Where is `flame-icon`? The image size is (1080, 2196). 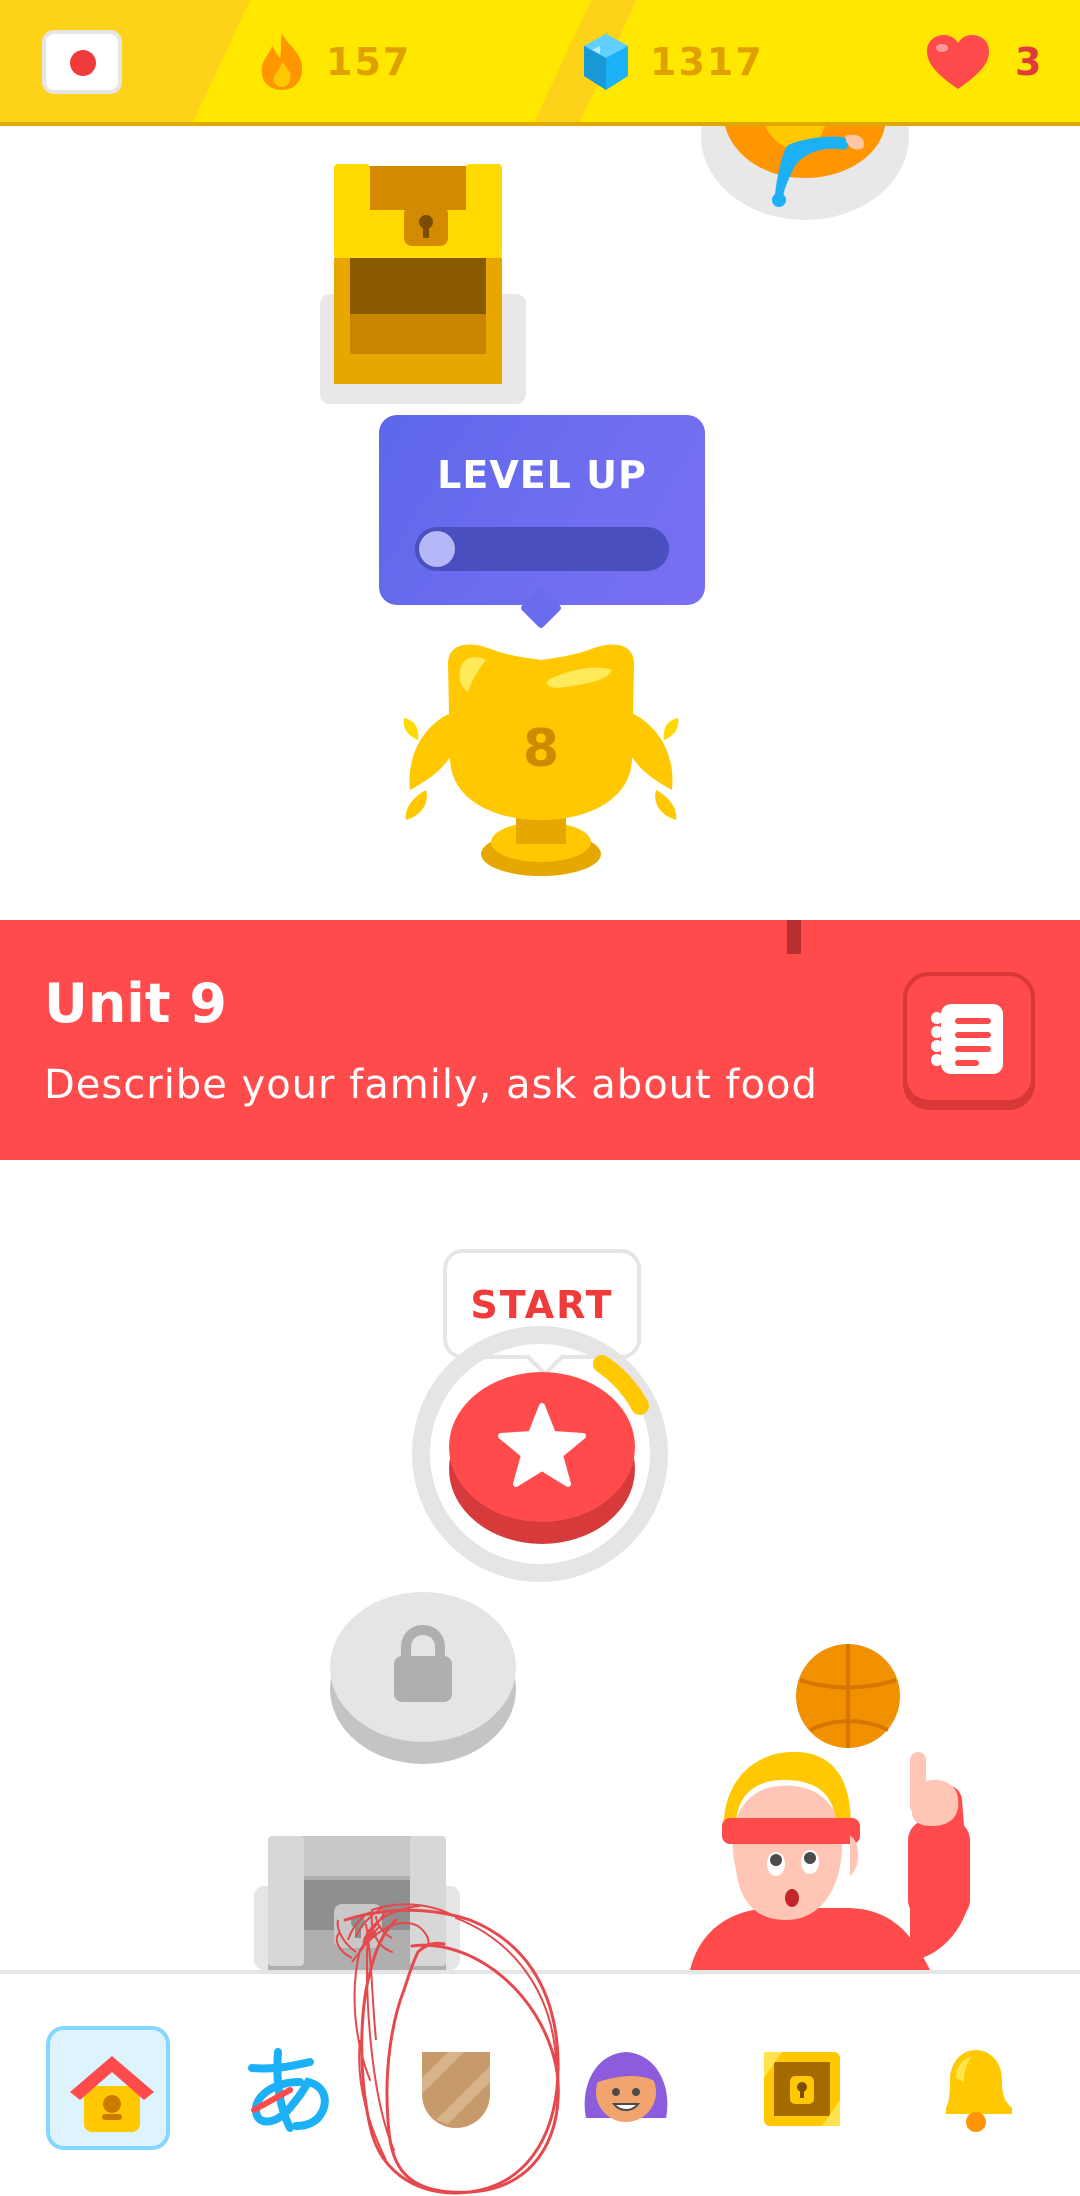
flame-icon is located at coordinates (282, 62).